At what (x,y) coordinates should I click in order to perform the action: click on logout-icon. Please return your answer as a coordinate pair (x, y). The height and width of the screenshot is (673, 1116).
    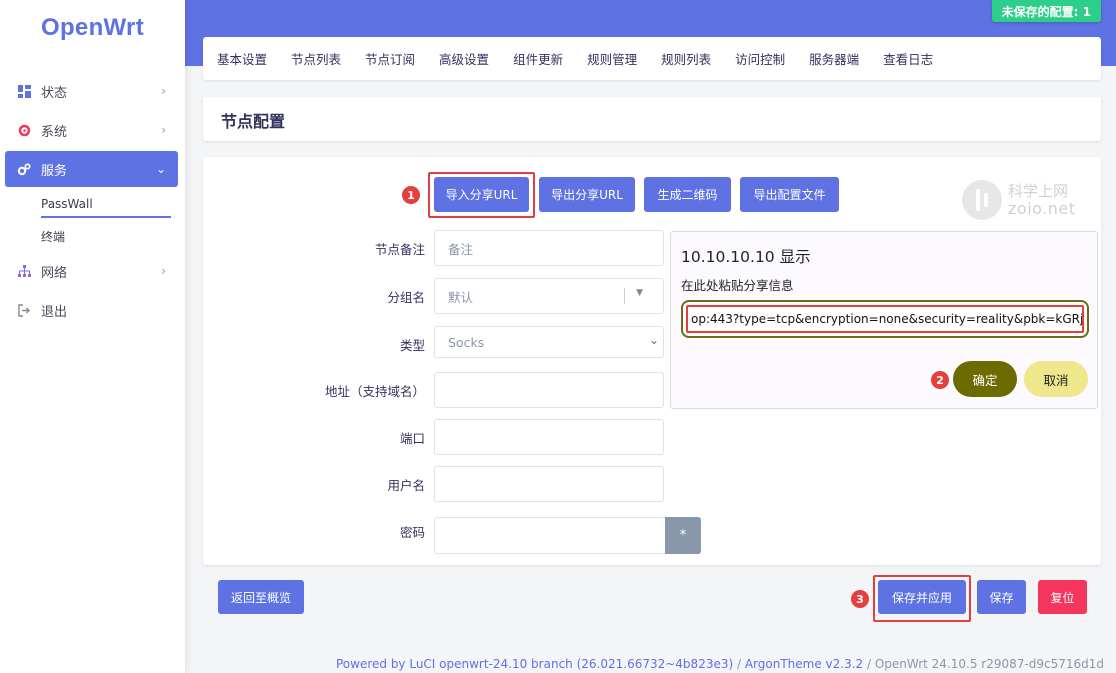
    Looking at the image, I should click on (24, 310).